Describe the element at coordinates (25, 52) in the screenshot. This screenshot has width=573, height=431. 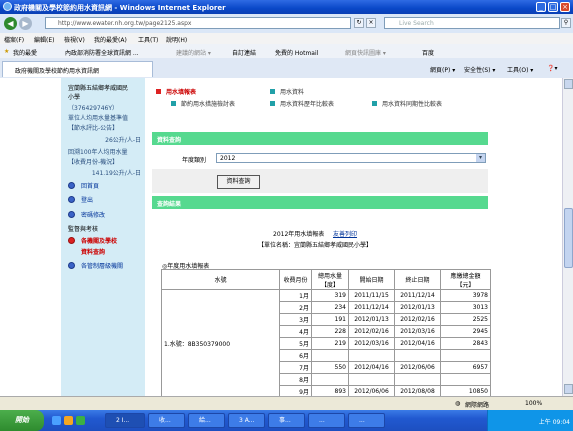
I see `favorites-button: 我的最愛` at that location.